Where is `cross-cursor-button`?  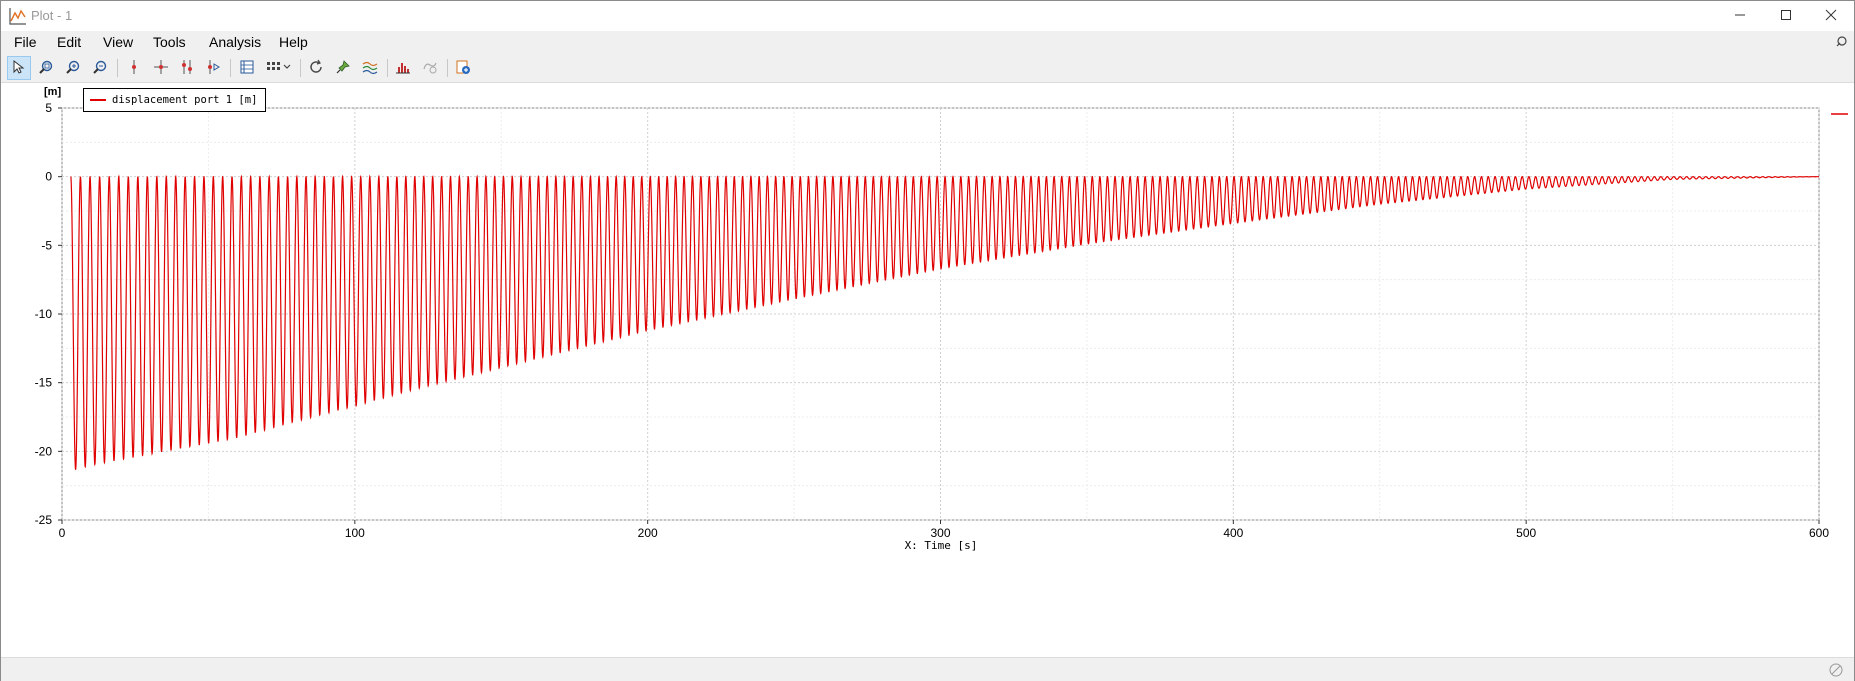
cross-cursor-button is located at coordinates (161, 68).